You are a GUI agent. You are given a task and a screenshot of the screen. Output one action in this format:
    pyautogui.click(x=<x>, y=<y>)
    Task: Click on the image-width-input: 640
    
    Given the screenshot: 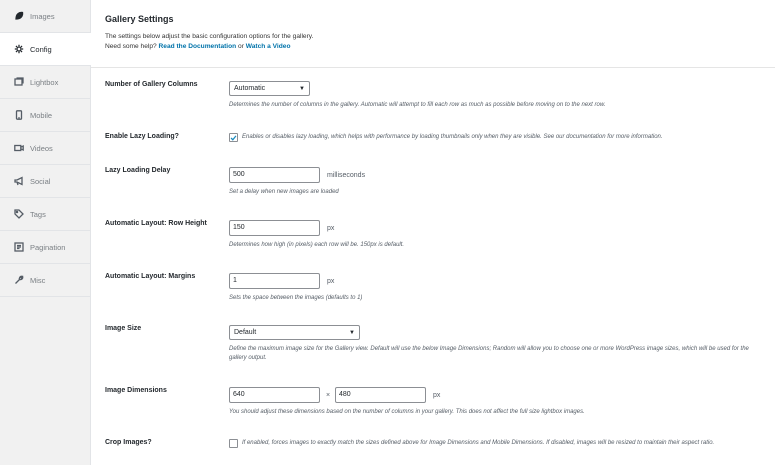 What is the action you would take?
    pyautogui.click(x=274, y=395)
    